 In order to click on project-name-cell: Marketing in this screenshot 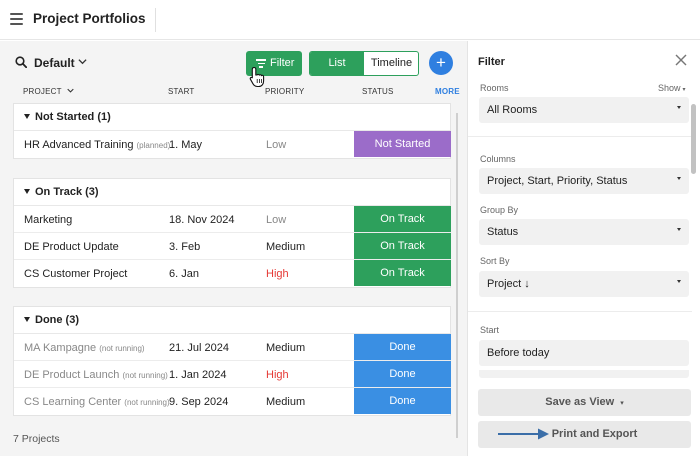, I will do `click(48, 220)`.